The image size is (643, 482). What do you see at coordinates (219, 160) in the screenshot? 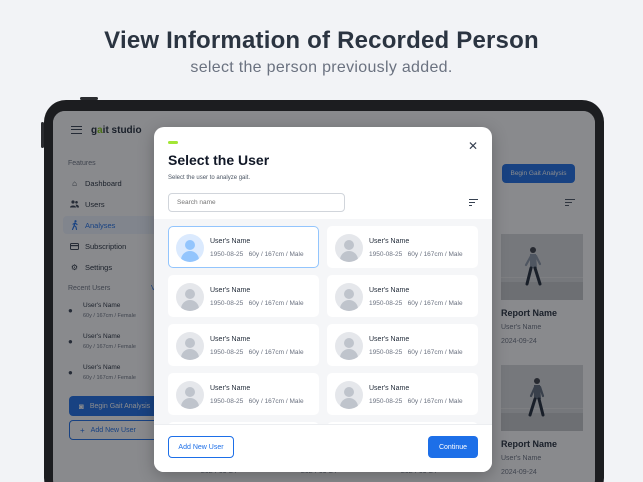
I see `modal-title: Select the User` at bounding box center [219, 160].